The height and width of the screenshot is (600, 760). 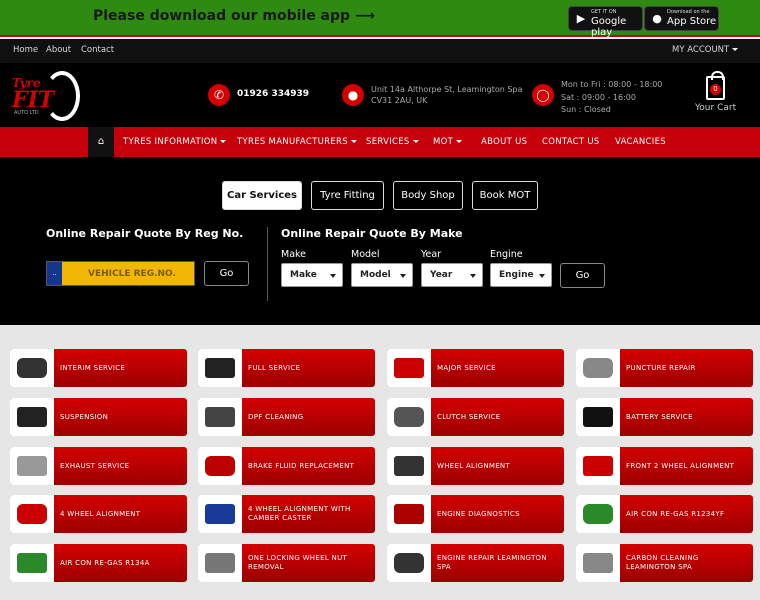 What do you see at coordinates (98, 466) in the screenshot?
I see `service-card: EXHAUST SERVICE` at bounding box center [98, 466].